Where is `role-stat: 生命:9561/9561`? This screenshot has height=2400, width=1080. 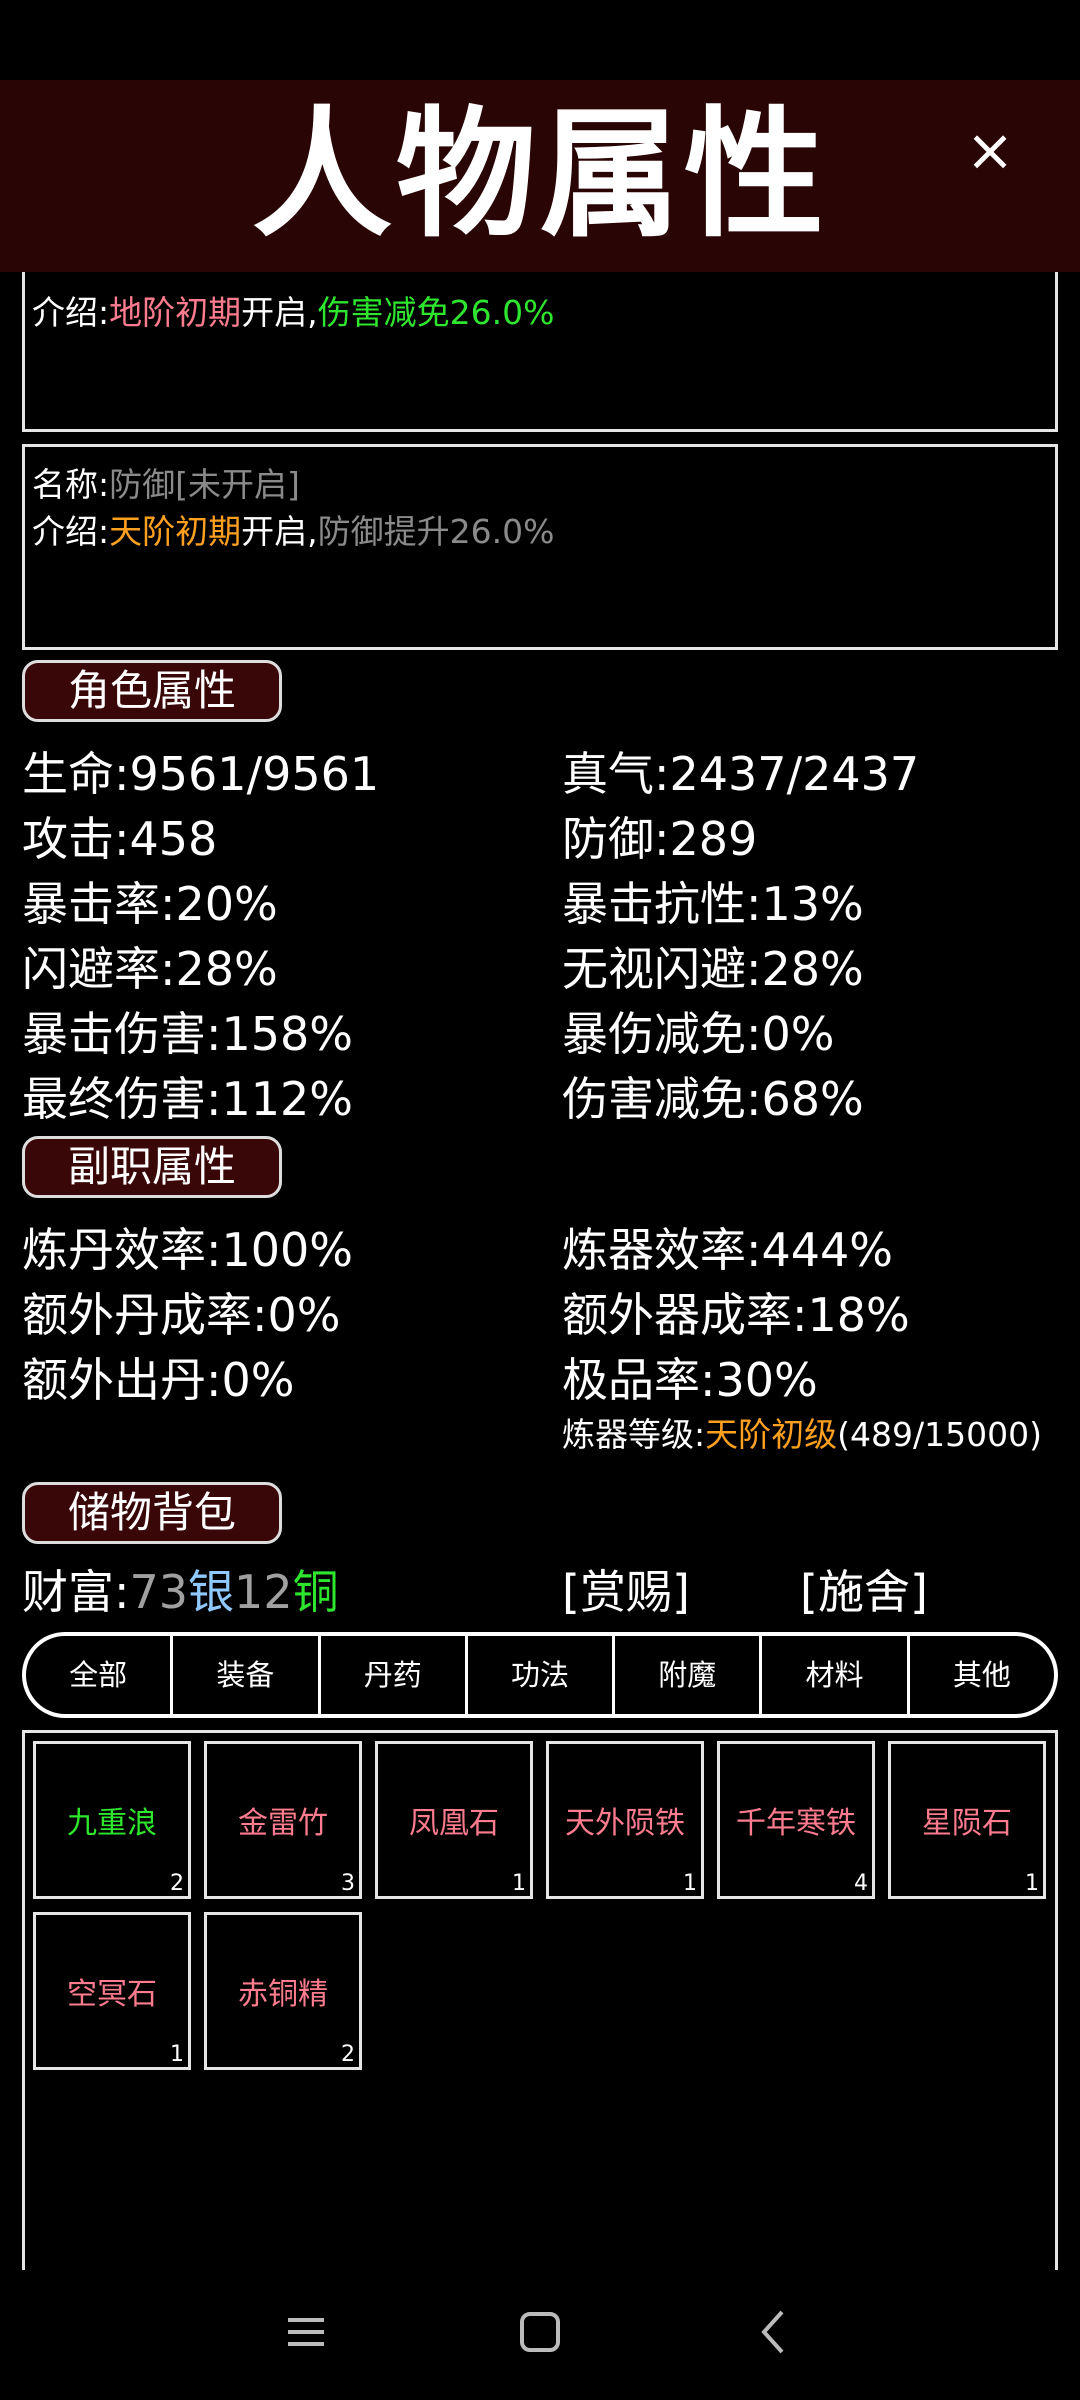 role-stat: 生命:9561/9561 is located at coordinates (200, 771).